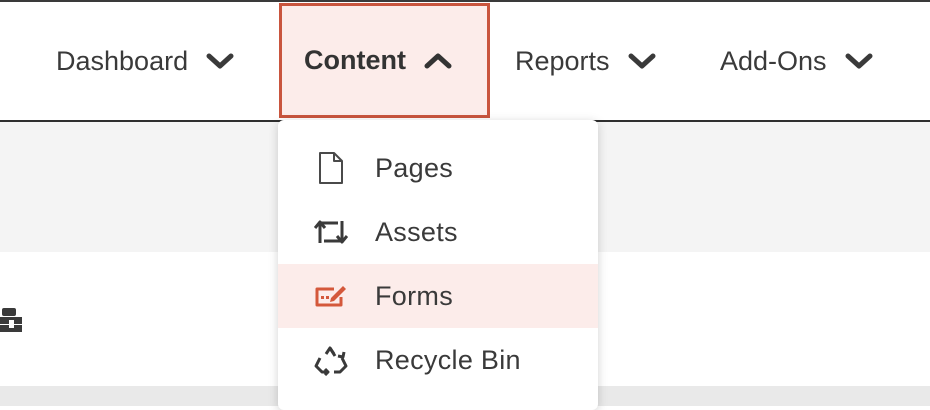 Image resolution: width=930 pixels, height=410 pixels. Describe the element at coordinates (438, 61) in the screenshot. I see `chevron-up-icon` at that location.